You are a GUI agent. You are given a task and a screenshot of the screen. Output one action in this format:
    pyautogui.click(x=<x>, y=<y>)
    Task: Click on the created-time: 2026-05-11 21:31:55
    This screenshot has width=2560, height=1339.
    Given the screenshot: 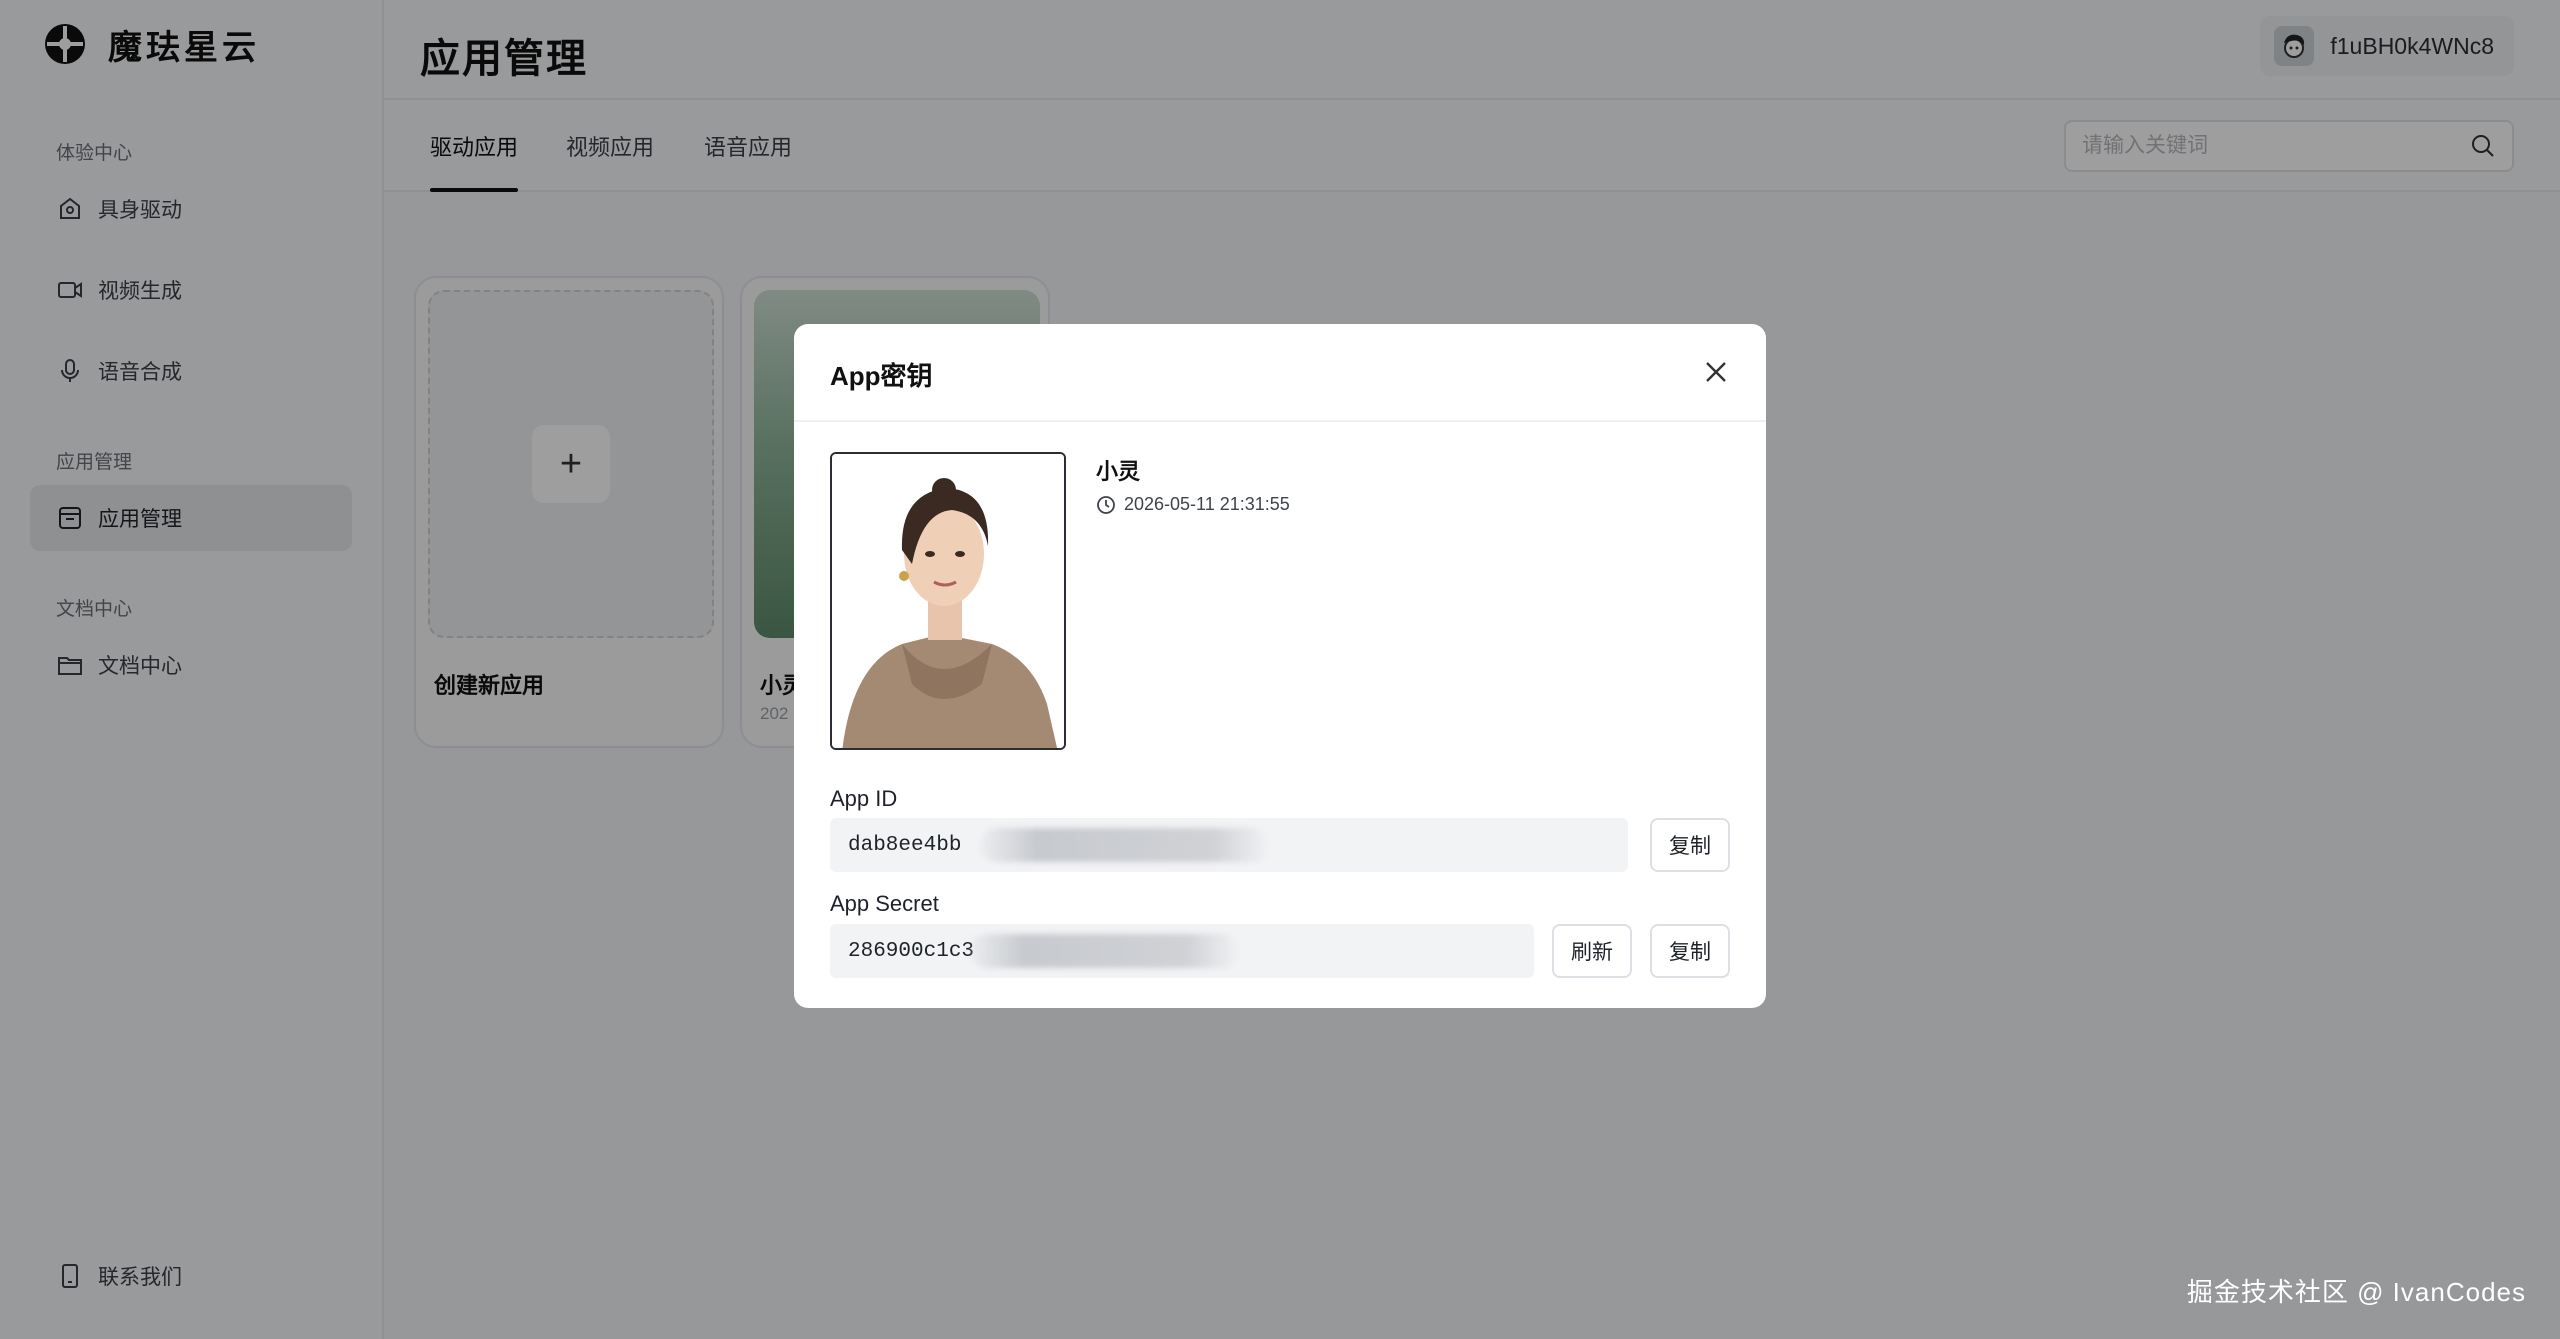 What is the action you would take?
    pyautogui.click(x=1193, y=504)
    